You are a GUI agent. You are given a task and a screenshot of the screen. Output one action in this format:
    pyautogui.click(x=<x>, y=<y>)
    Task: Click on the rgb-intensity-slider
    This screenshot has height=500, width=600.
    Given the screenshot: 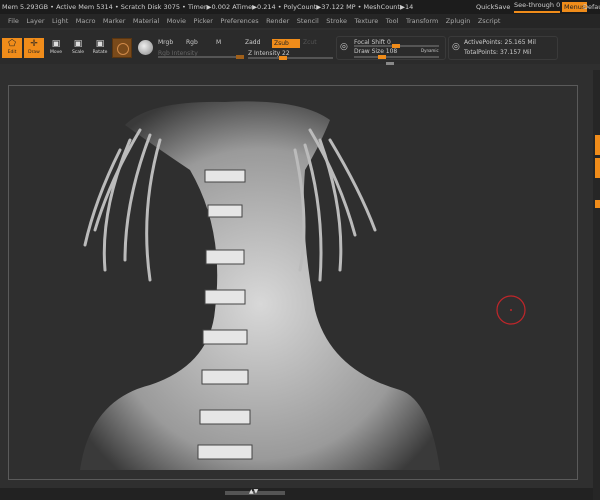 What is the action you would take?
    pyautogui.click(x=201, y=57)
    